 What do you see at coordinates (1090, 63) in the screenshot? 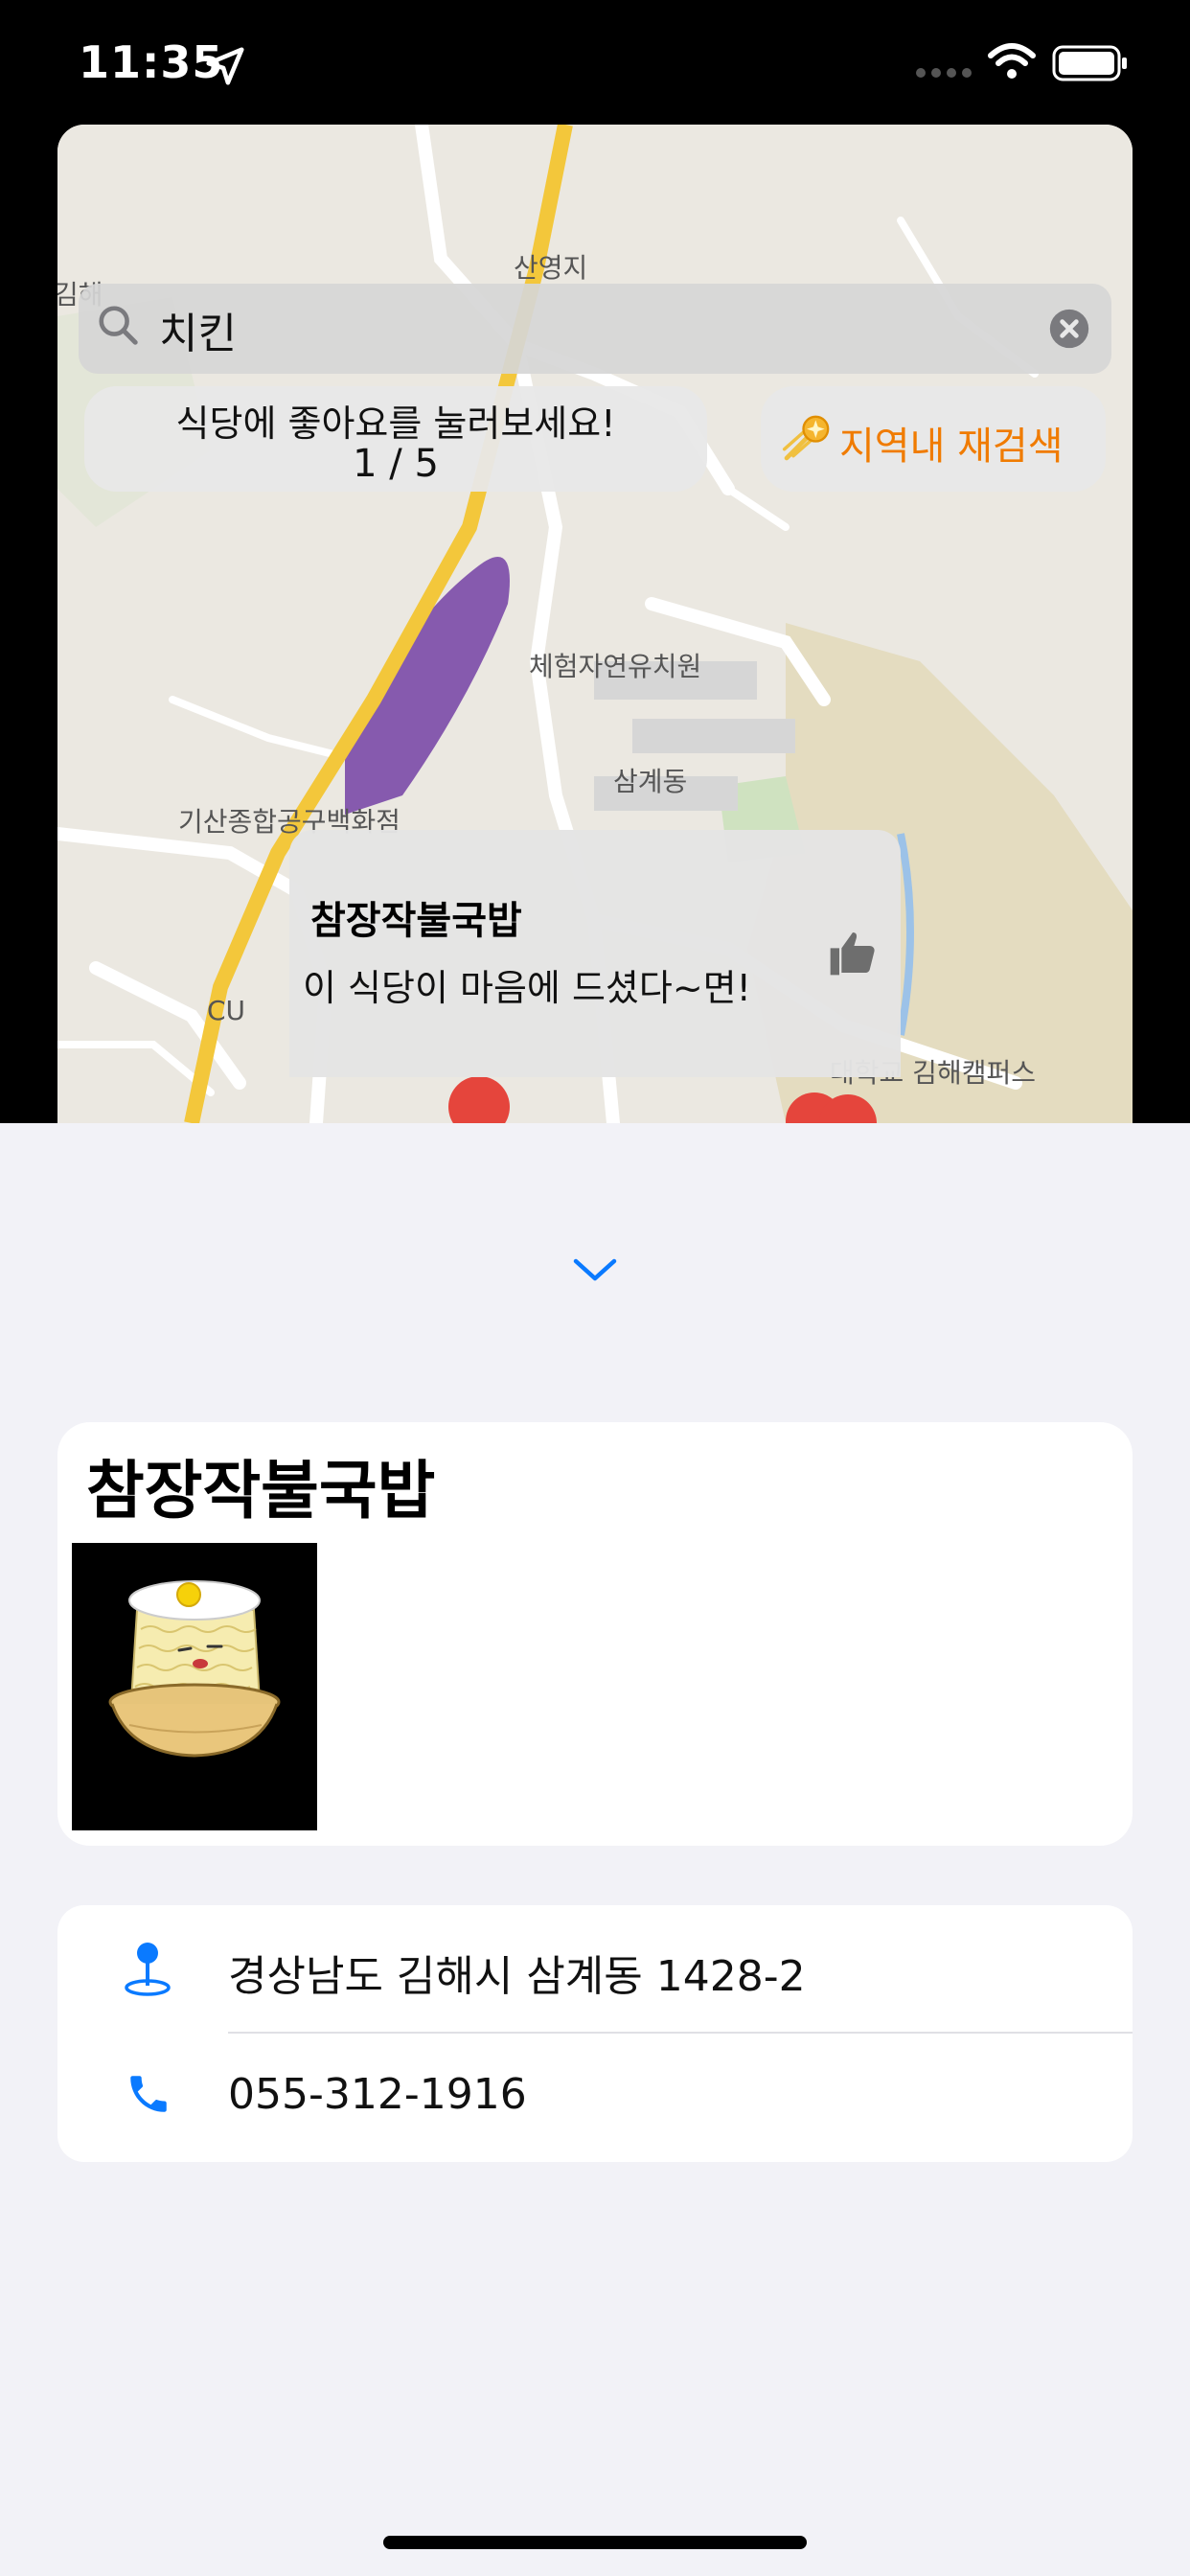
I see `battery-icon` at bounding box center [1090, 63].